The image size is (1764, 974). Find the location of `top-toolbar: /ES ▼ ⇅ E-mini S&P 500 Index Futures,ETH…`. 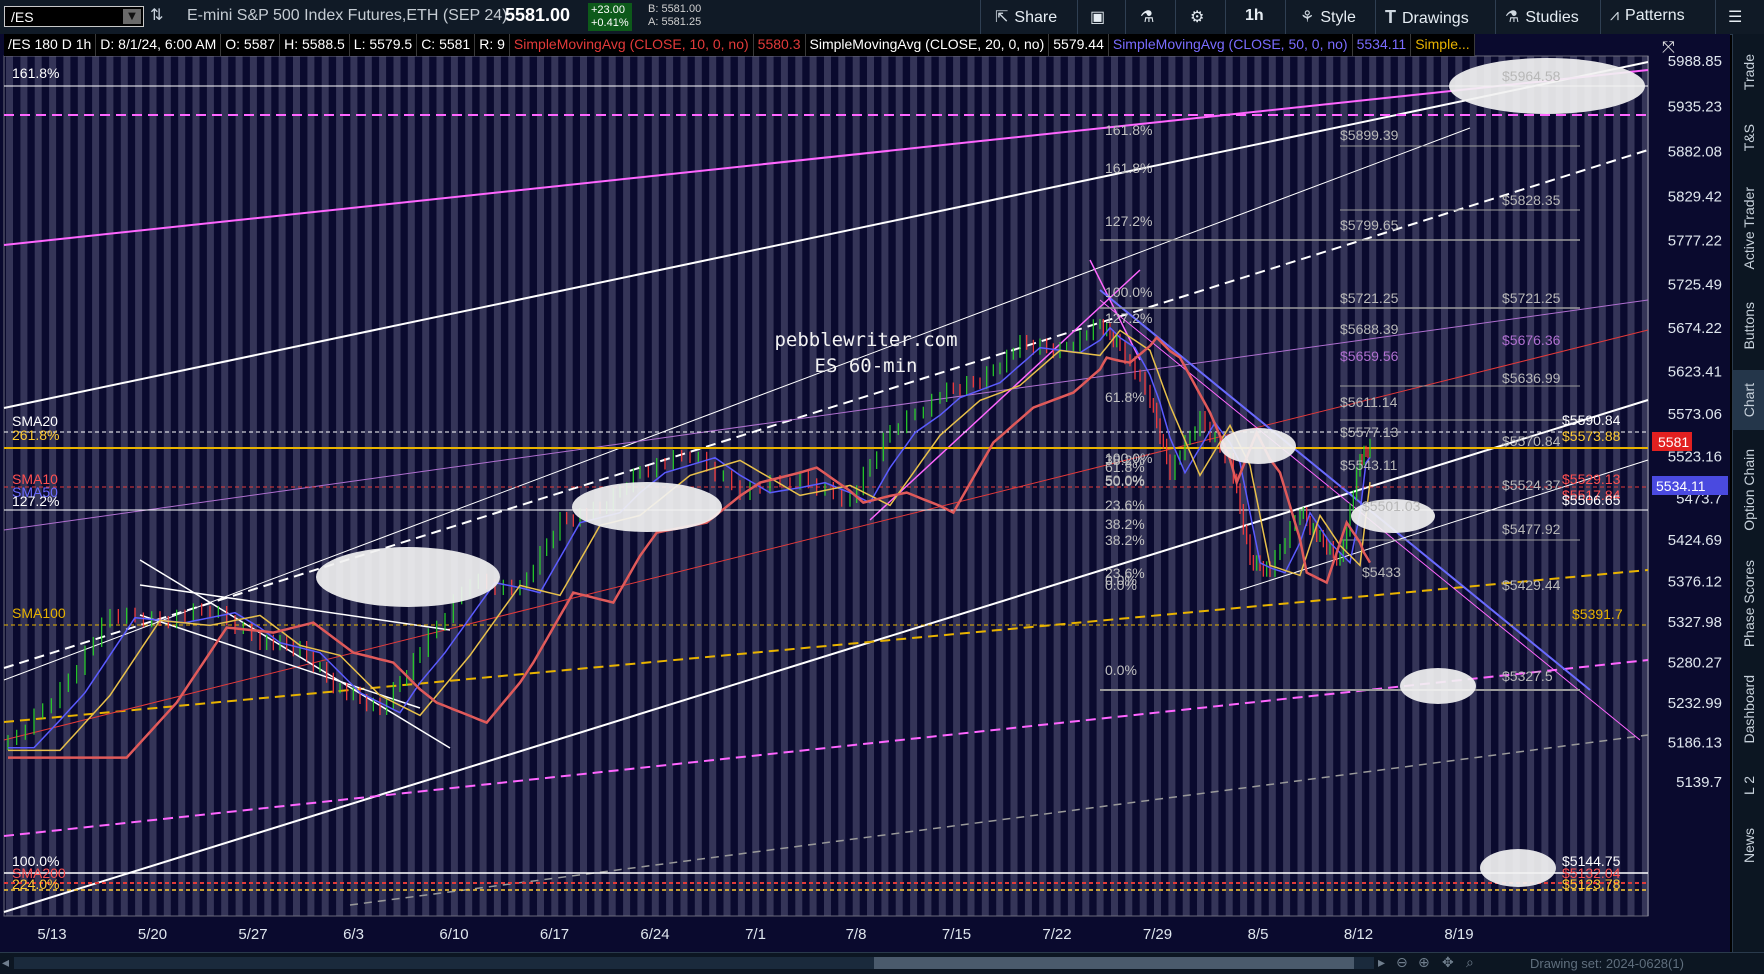

top-toolbar: /ES ▼ ⇅ E-mini S&P 500 Index Futures,ETH… is located at coordinates (882, 17).